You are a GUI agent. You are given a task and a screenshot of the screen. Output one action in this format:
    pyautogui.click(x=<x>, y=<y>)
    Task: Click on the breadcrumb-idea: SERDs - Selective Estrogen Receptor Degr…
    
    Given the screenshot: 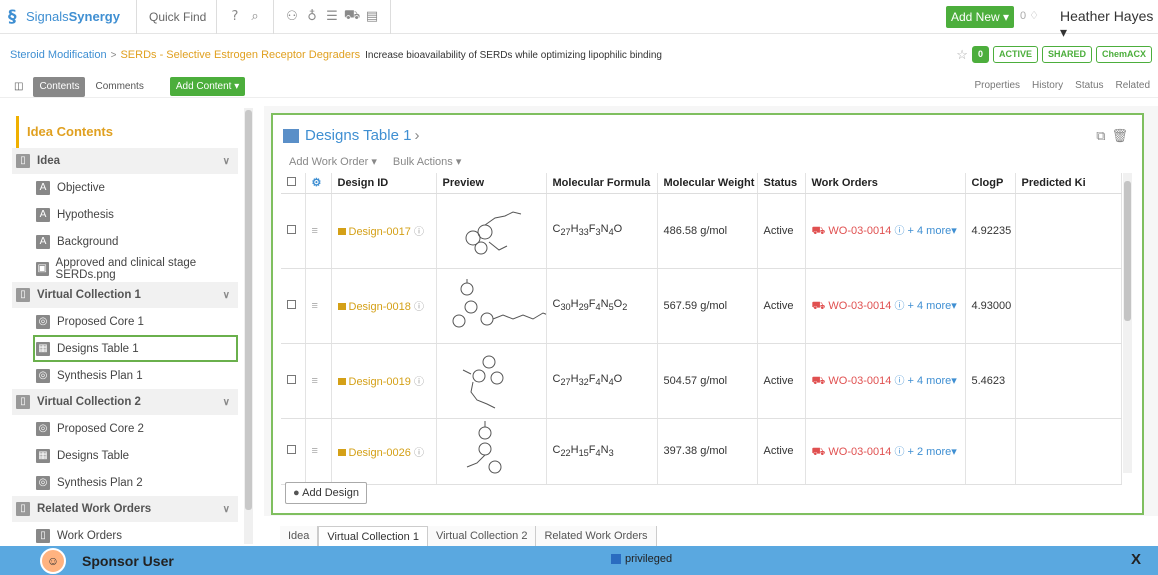 What is the action you would take?
    pyautogui.click(x=240, y=55)
    